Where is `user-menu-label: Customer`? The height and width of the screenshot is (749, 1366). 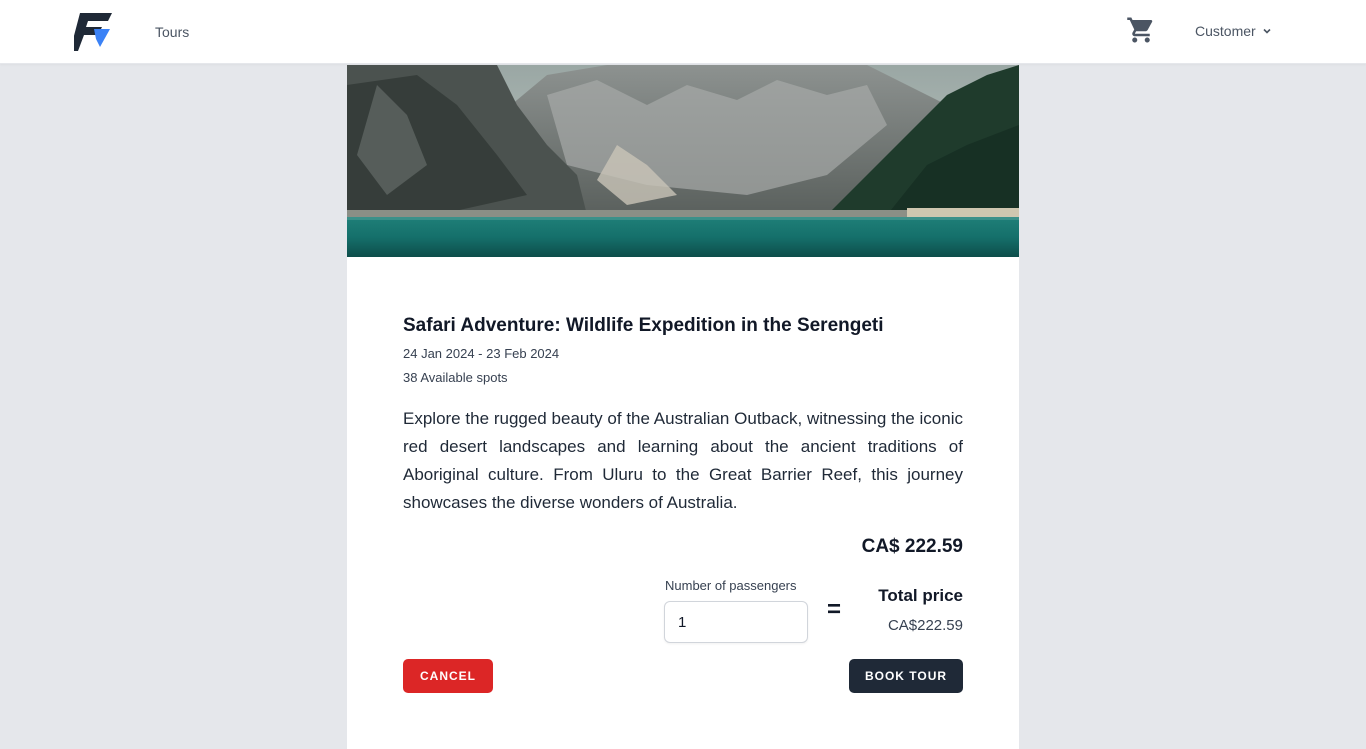 user-menu-label: Customer is located at coordinates (1225, 31).